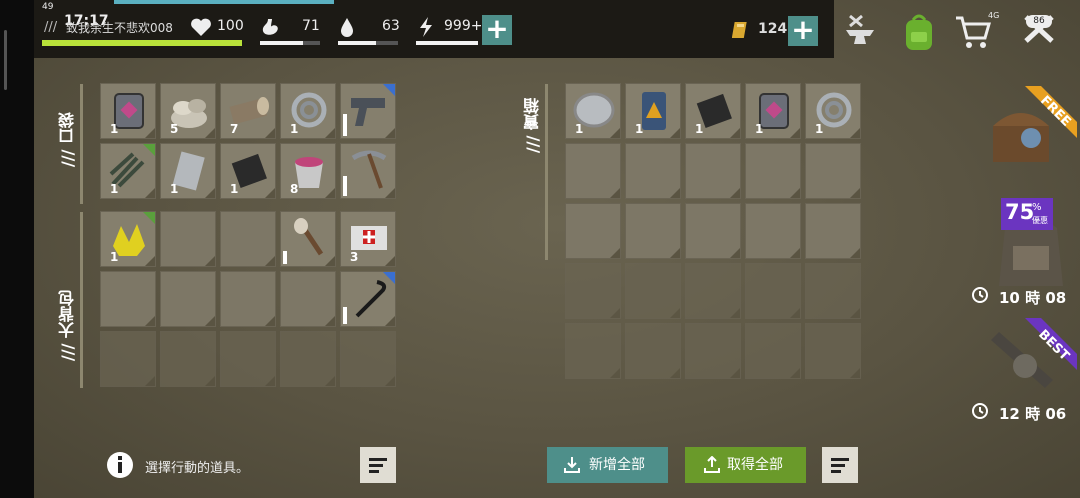  Describe the element at coordinates (739, 30) in the screenshot. I see `gold-bar-icon` at that location.